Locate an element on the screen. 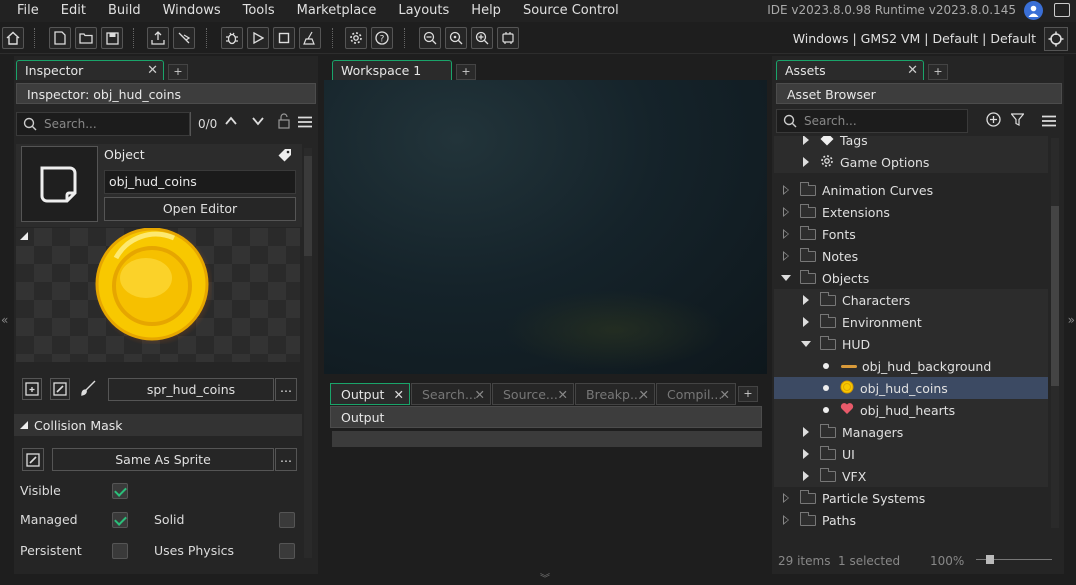 This screenshot has height=585, width=1076. assets-scrollbar is located at coordinates (1055, 333).